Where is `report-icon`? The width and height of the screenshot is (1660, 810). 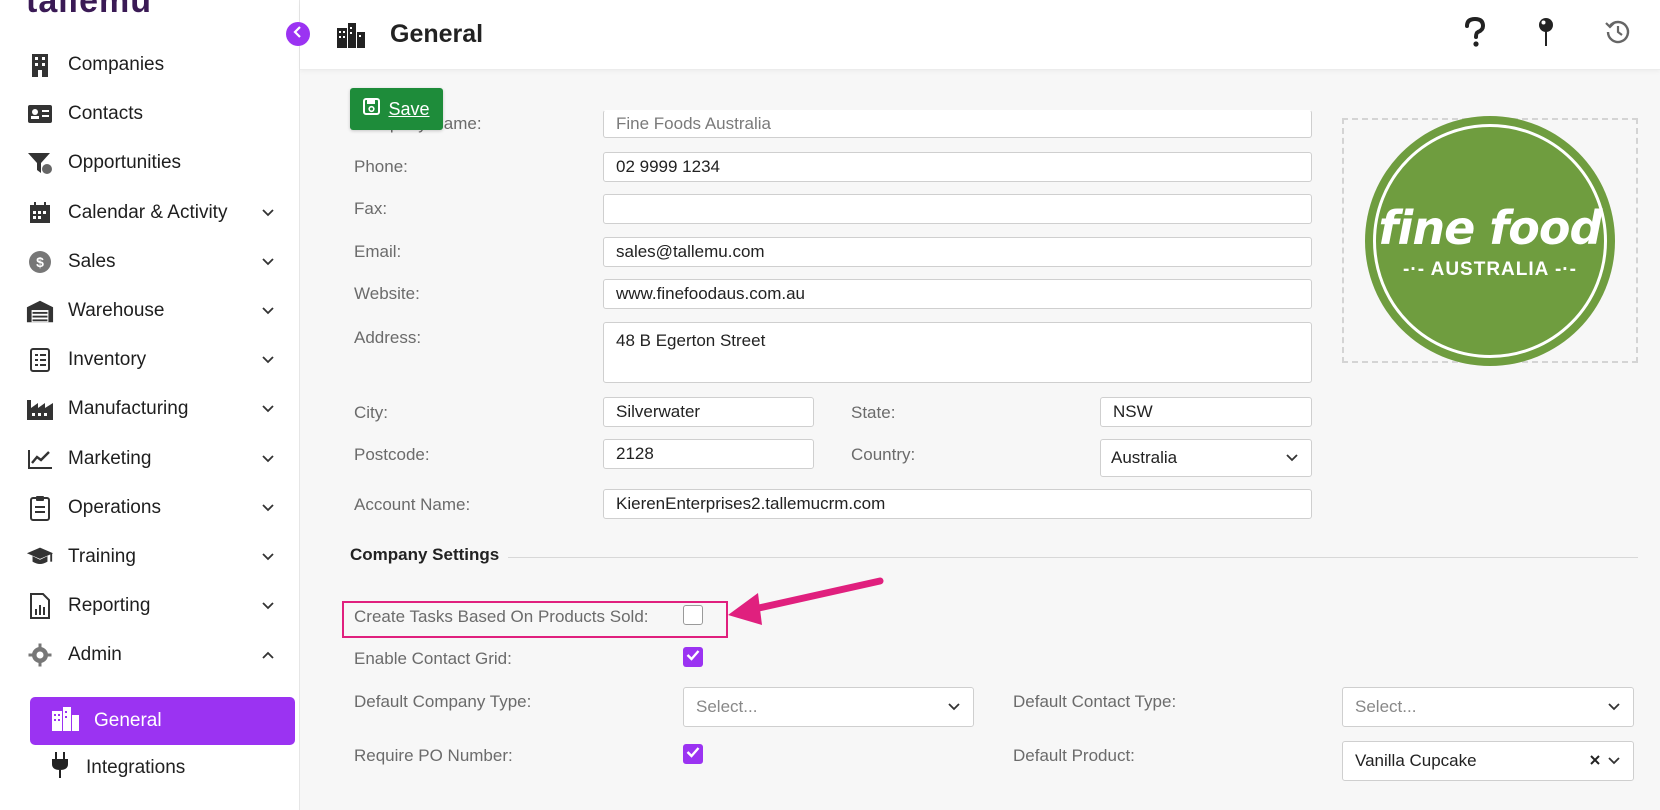
report-icon is located at coordinates (40, 606).